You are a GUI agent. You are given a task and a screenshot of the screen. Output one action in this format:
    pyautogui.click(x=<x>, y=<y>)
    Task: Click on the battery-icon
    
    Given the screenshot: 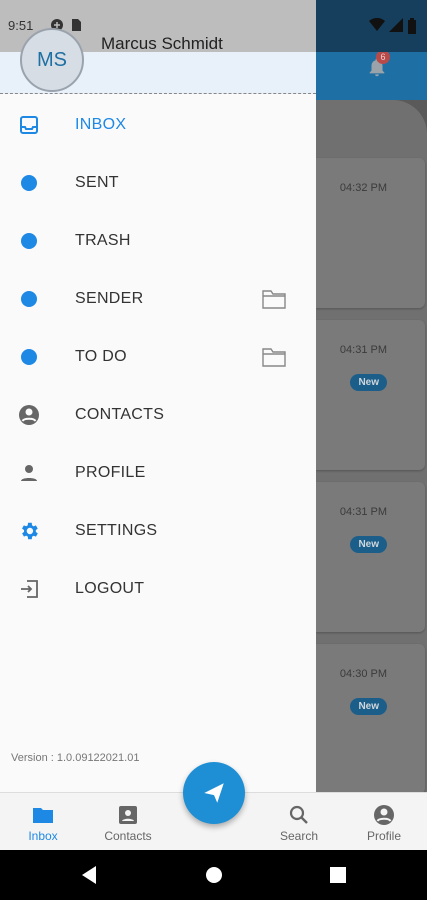 What is the action you would take?
    pyautogui.click(x=412, y=26)
    